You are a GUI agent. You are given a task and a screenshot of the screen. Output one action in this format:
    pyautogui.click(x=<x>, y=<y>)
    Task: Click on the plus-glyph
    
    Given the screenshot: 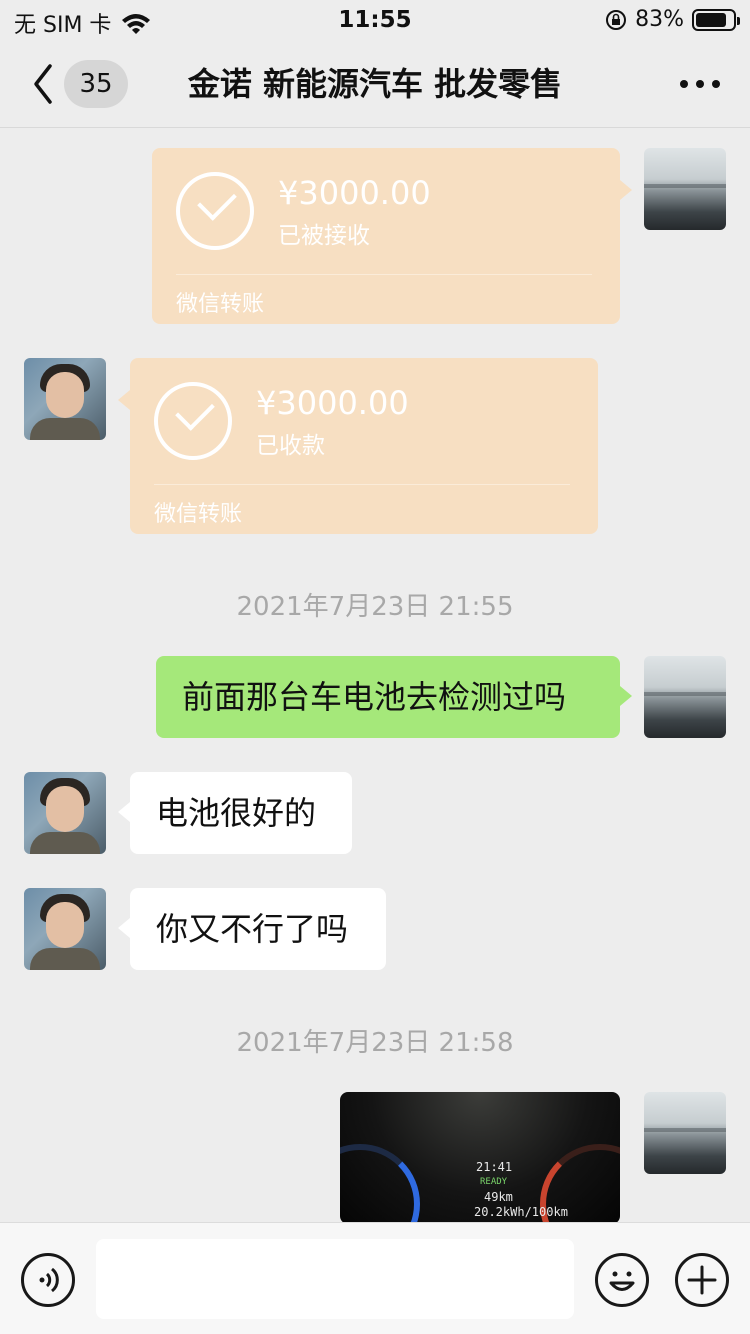 What is the action you would take?
    pyautogui.click(x=702, y=1280)
    